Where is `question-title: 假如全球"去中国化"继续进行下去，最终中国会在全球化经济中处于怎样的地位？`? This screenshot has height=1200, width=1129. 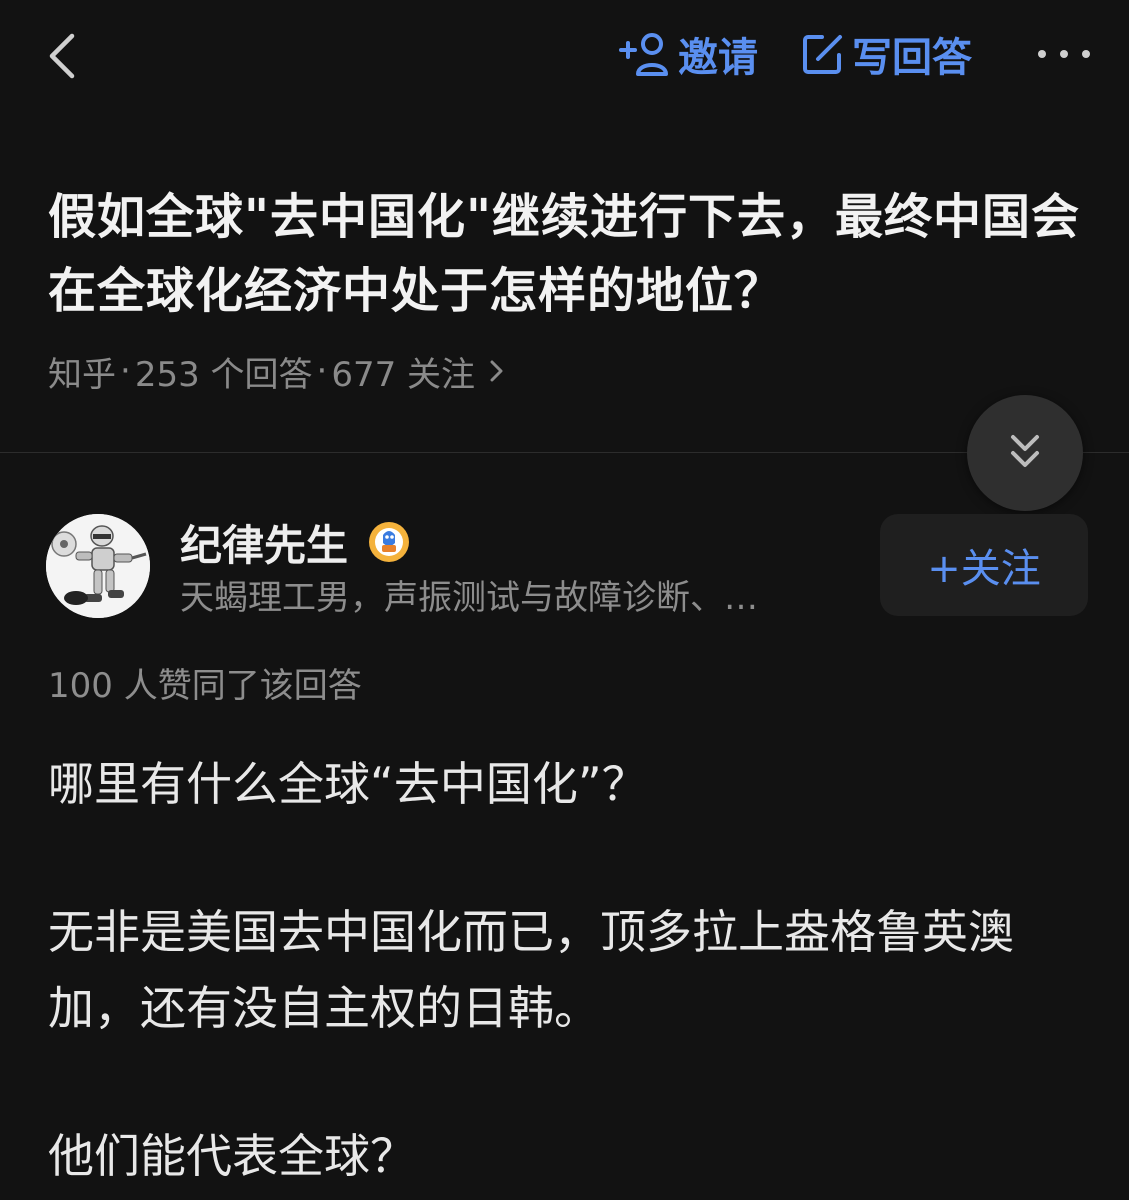
question-title: 假如全球"去中国化"继续进行下去，最终中国会在全球化经济中处于怎样的地位？ is located at coordinates (568, 254).